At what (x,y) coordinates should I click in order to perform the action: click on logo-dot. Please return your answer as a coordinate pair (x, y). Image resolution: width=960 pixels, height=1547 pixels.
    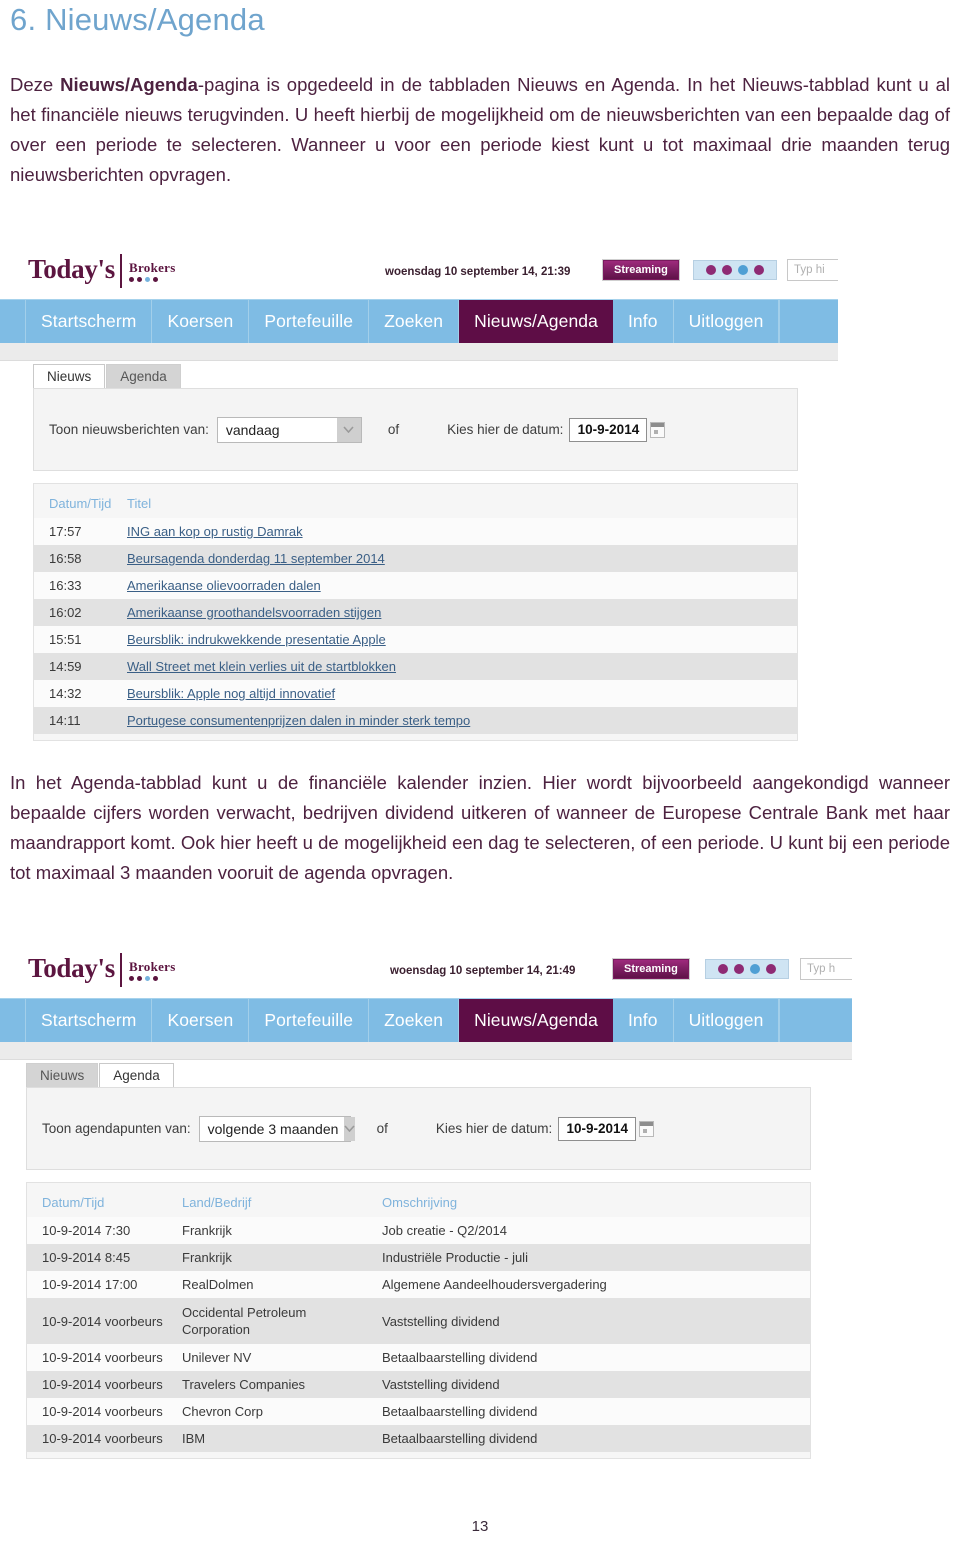
    Looking at the image, I should click on (147, 978).